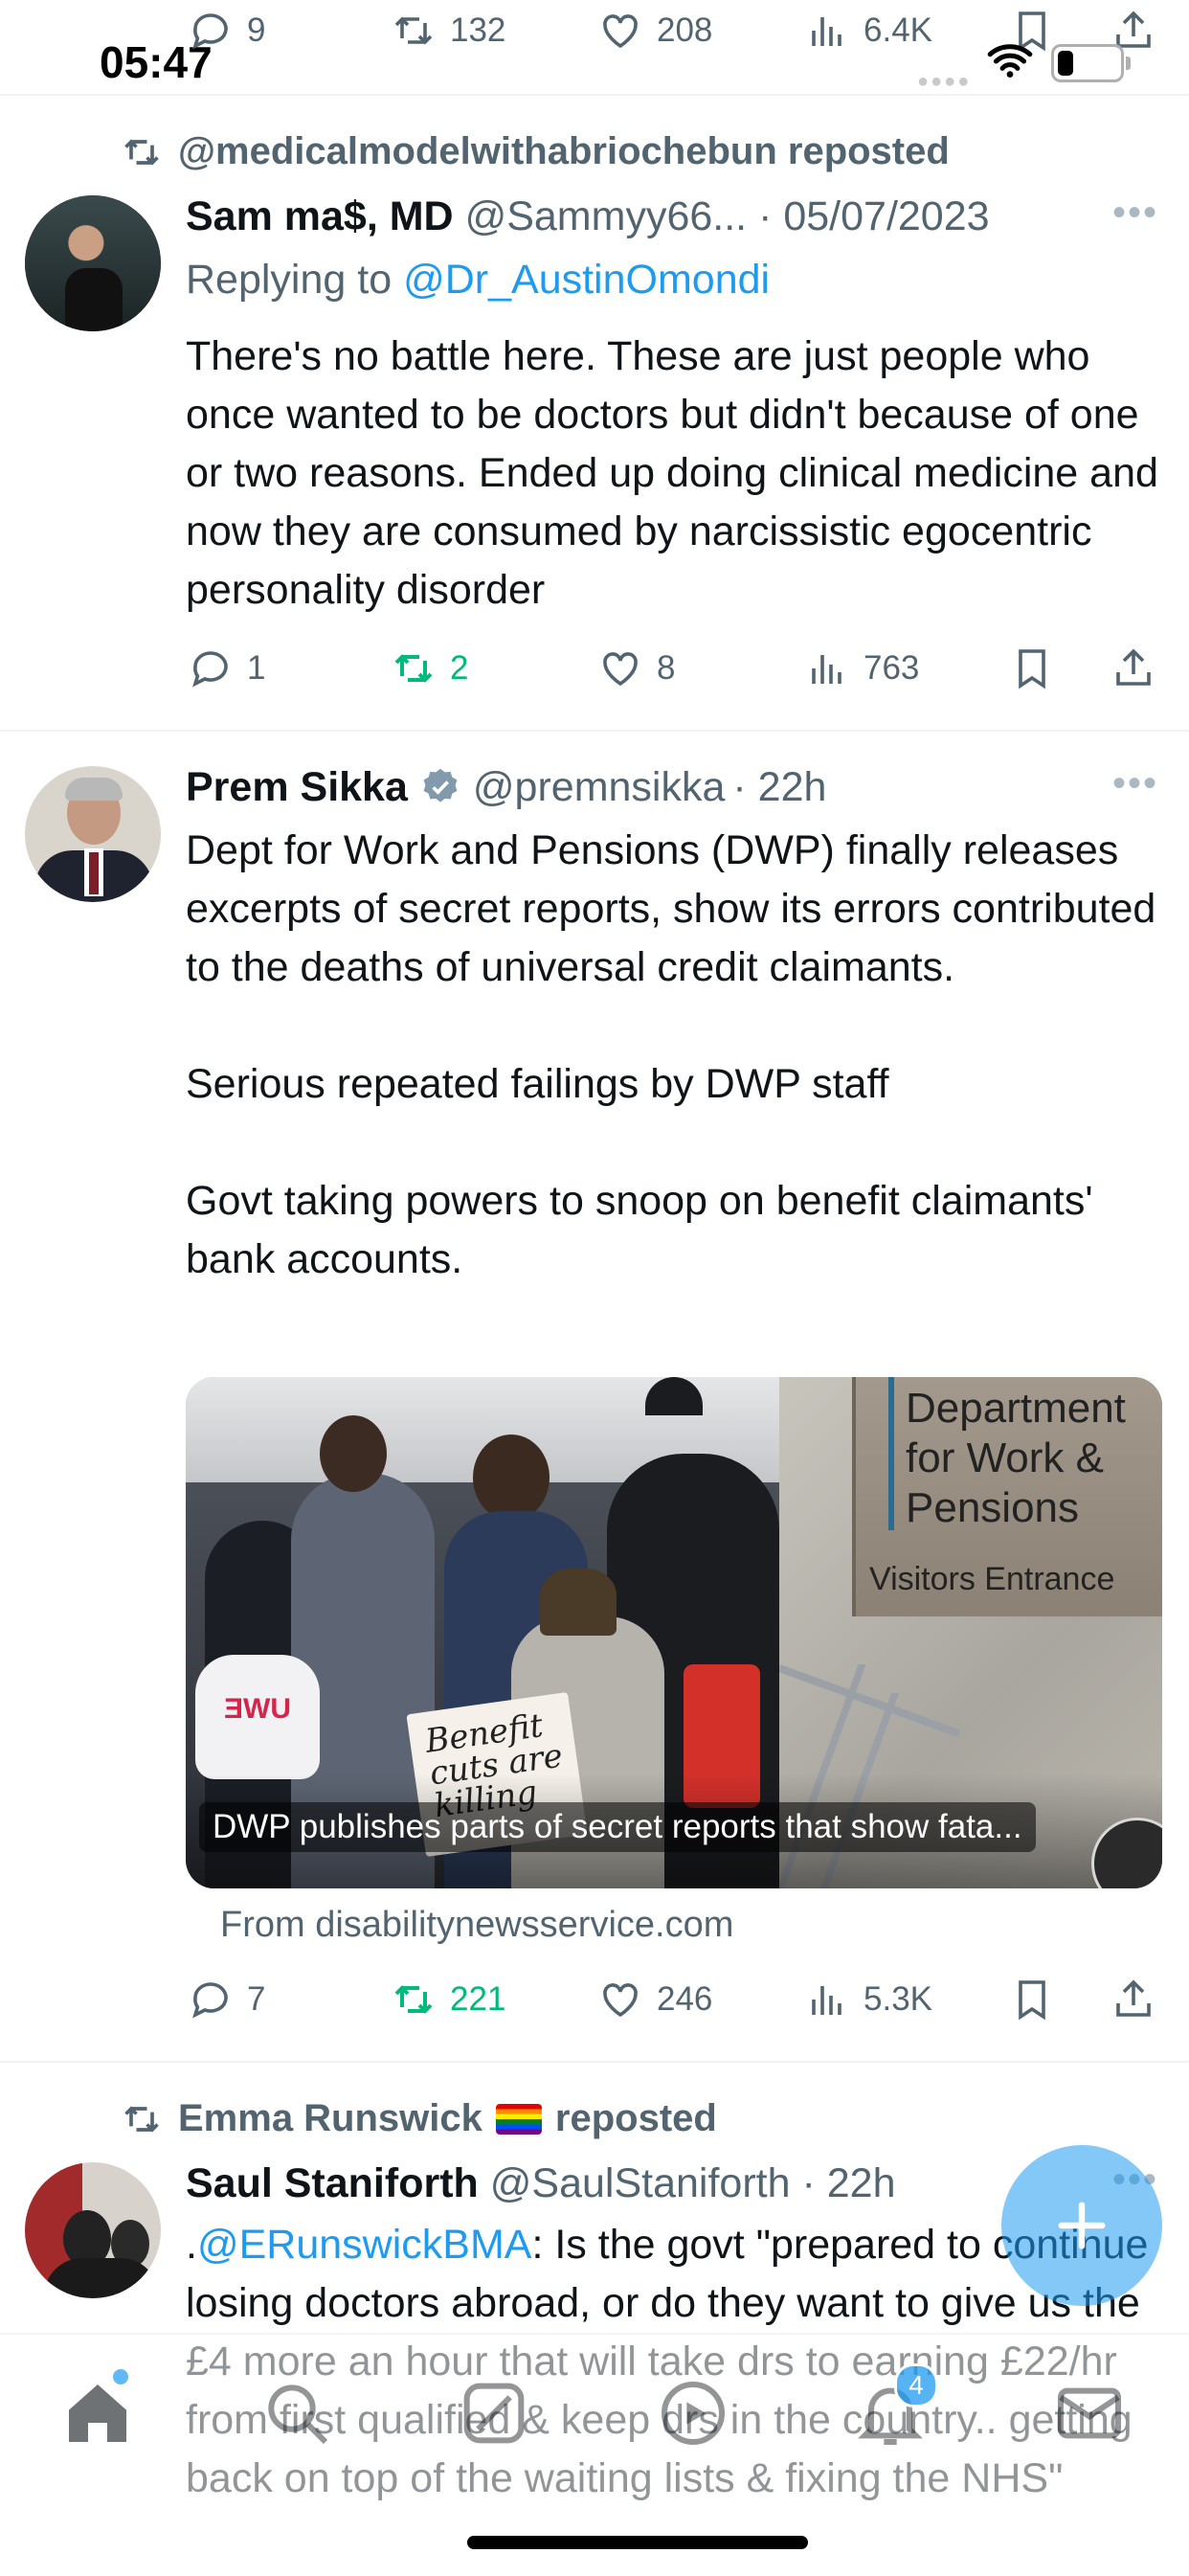 The height and width of the screenshot is (2576, 1189). Describe the element at coordinates (448, 31) in the screenshot. I see `repost-button: 132` at that location.